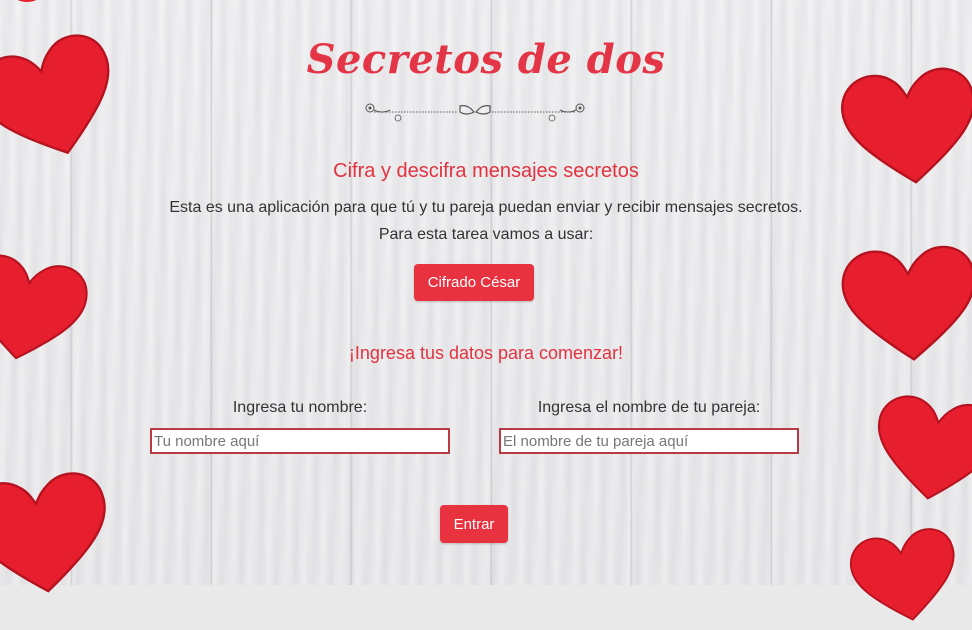 Image resolution: width=972 pixels, height=630 pixels. Describe the element at coordinates (649, 441) in the screenshot. I see `partner-name-input` at that location.